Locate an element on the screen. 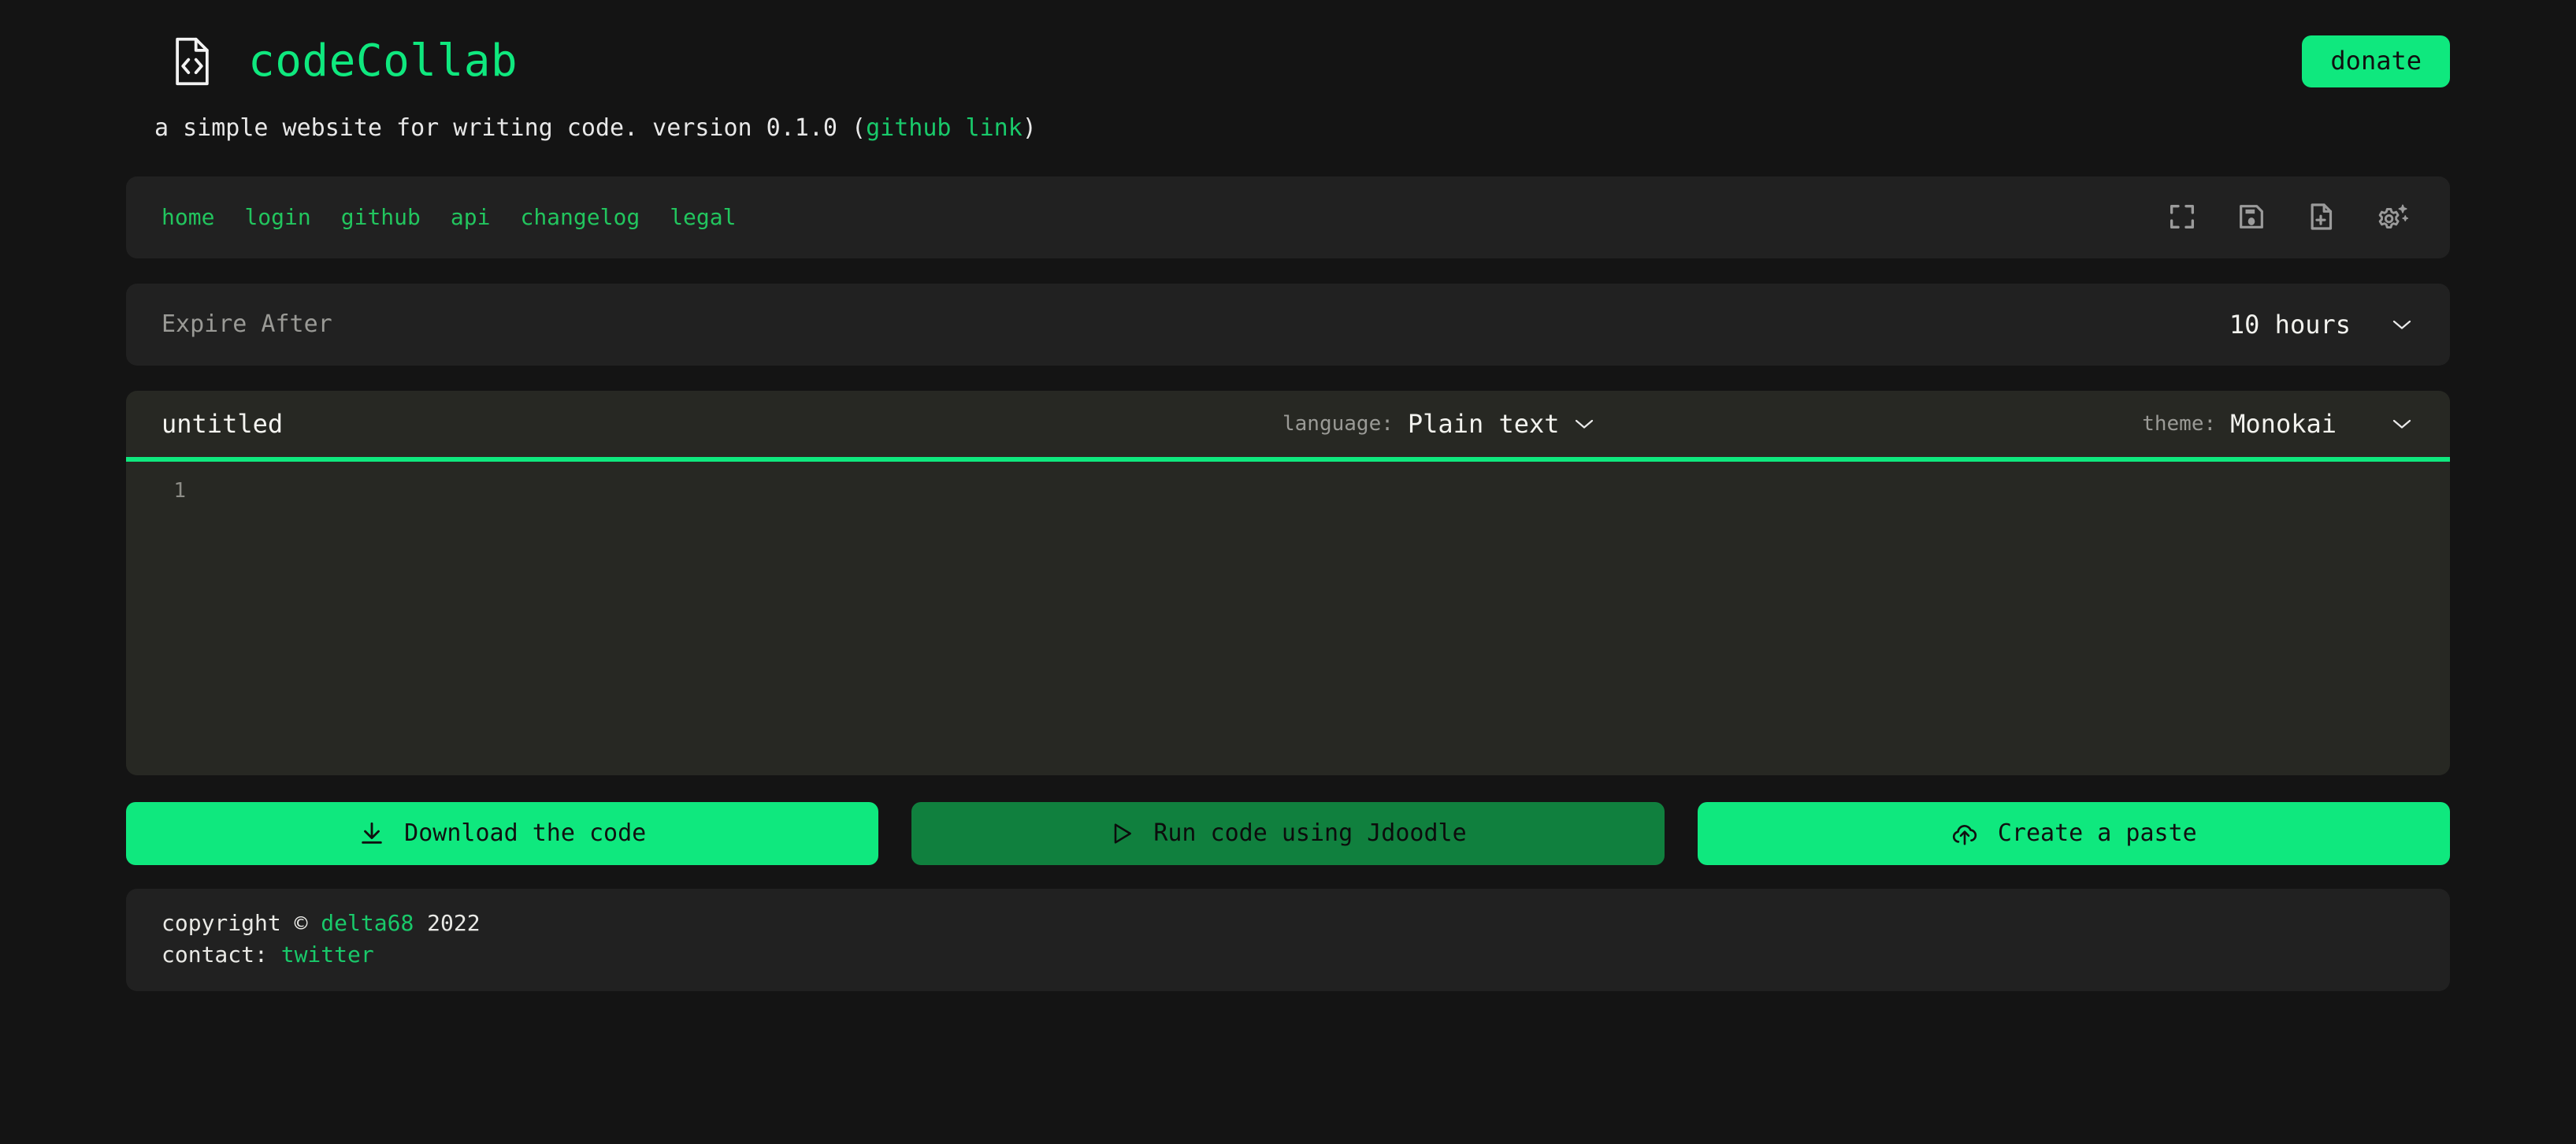 The width and height of the screenshot is (2576, 1144). page-header: codeCollab donate is located at coordinates (1288, 49).